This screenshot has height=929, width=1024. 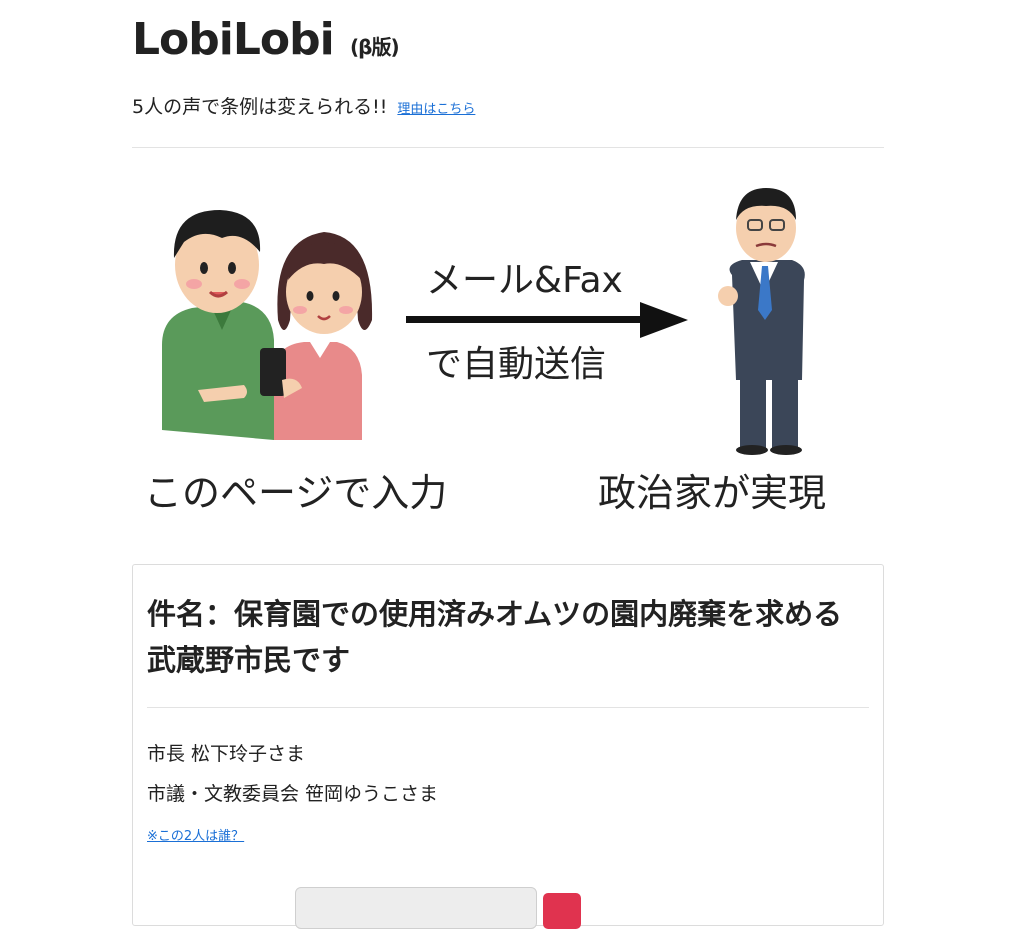 I want to click on arrow-bottom-label: で自動送信, so click(x=516, y=364).